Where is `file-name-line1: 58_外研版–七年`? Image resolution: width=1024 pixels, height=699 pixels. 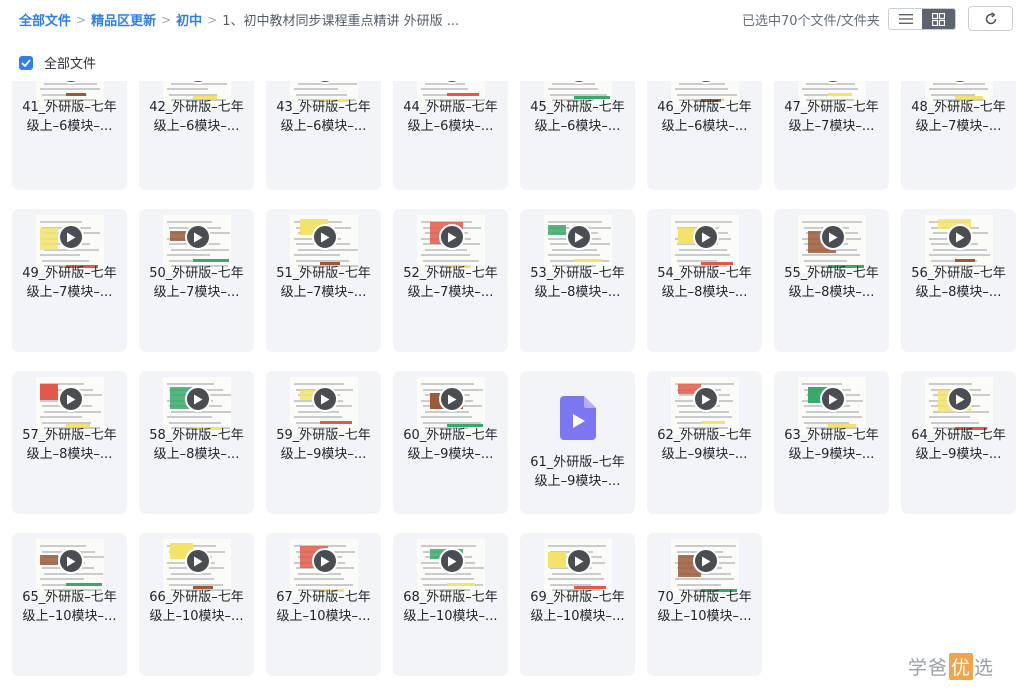 file-name-line1: 58_外研版–七年 is located at coordinates (196, 435).